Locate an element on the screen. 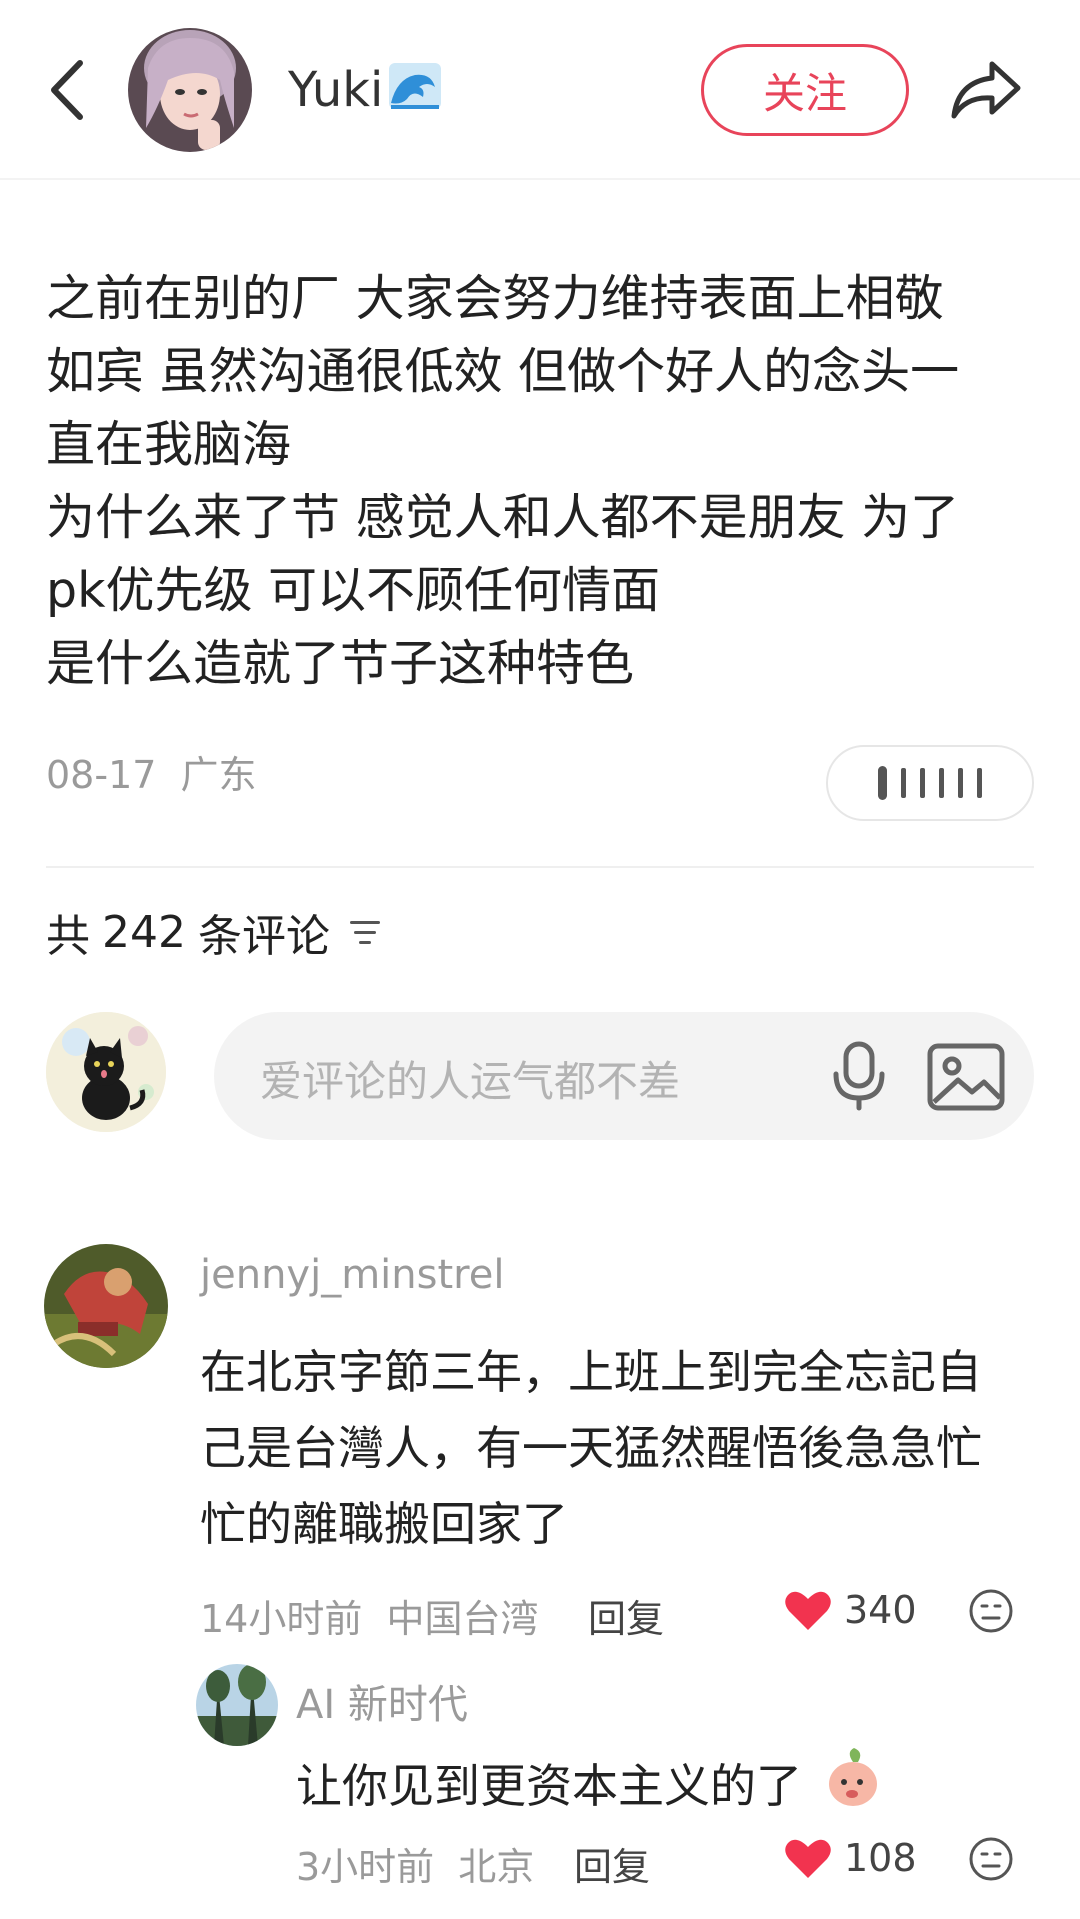  author-avatar is located at coordinates (190, 90).